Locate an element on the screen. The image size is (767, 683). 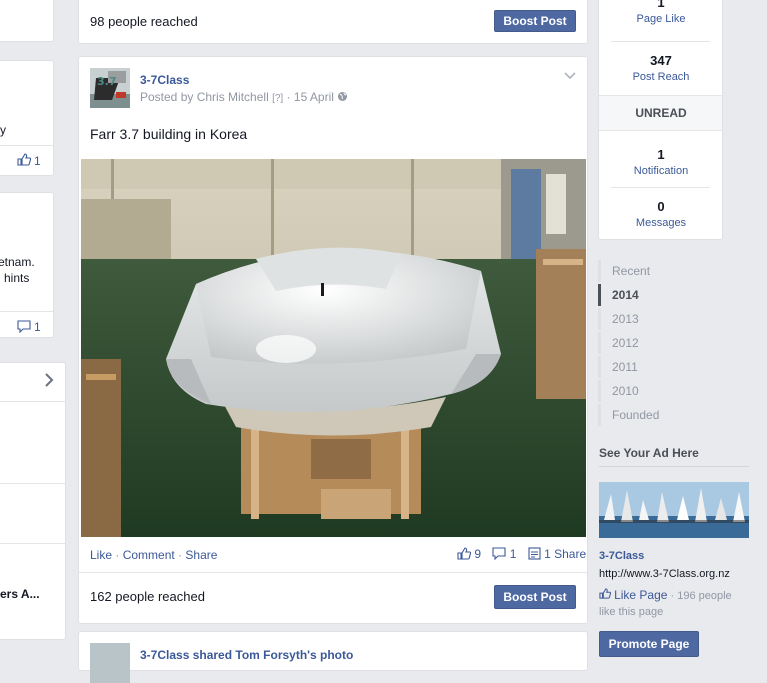
page-like-count: 1 is located at coordinates (661, 5).